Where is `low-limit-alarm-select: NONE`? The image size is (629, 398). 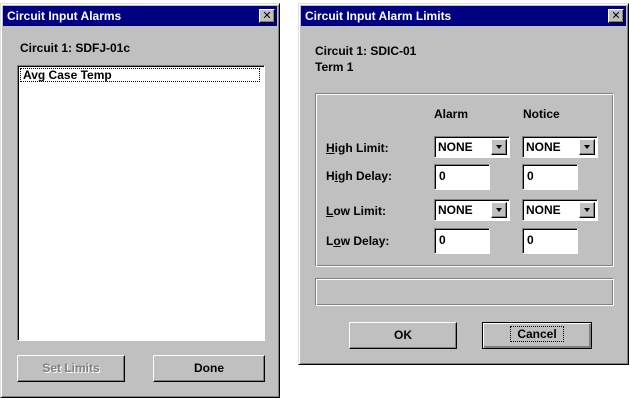
low-limit-alarm-select: NONE is located at coordinates (472, 210).